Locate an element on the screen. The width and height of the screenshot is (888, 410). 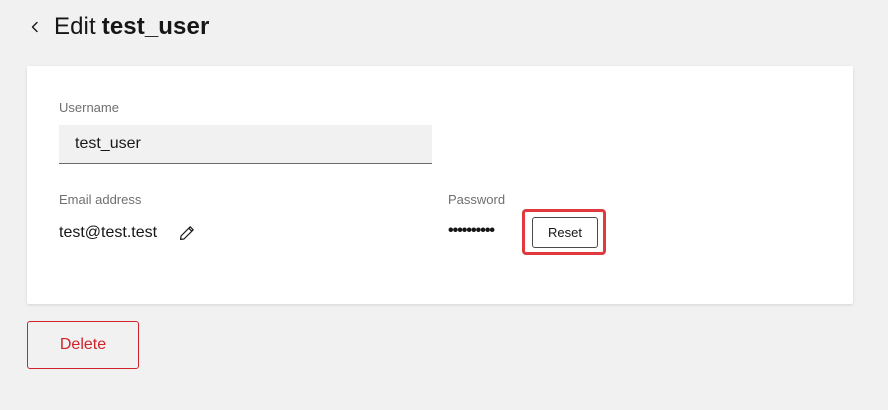
delete-user-button: Delete is located at coordinates (83, 345).